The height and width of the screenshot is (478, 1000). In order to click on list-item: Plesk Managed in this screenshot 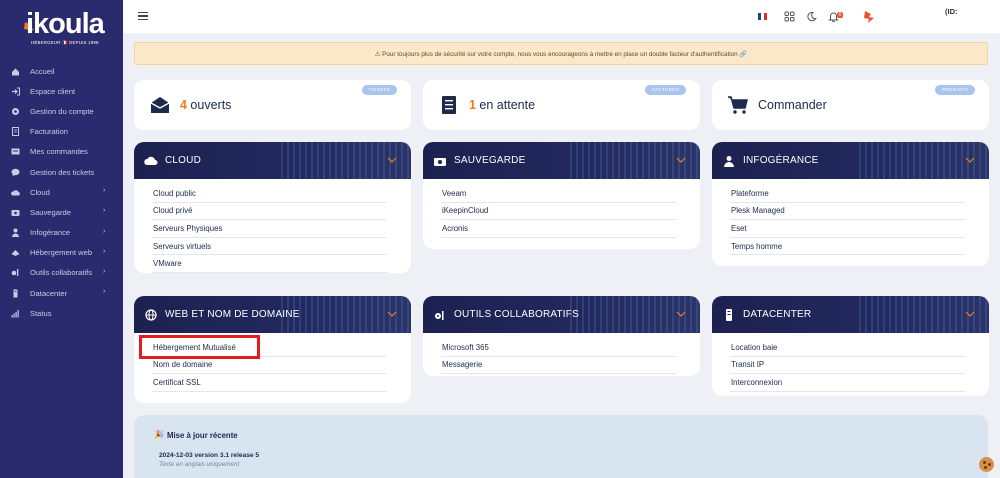, I will do `click(847, 212)`.